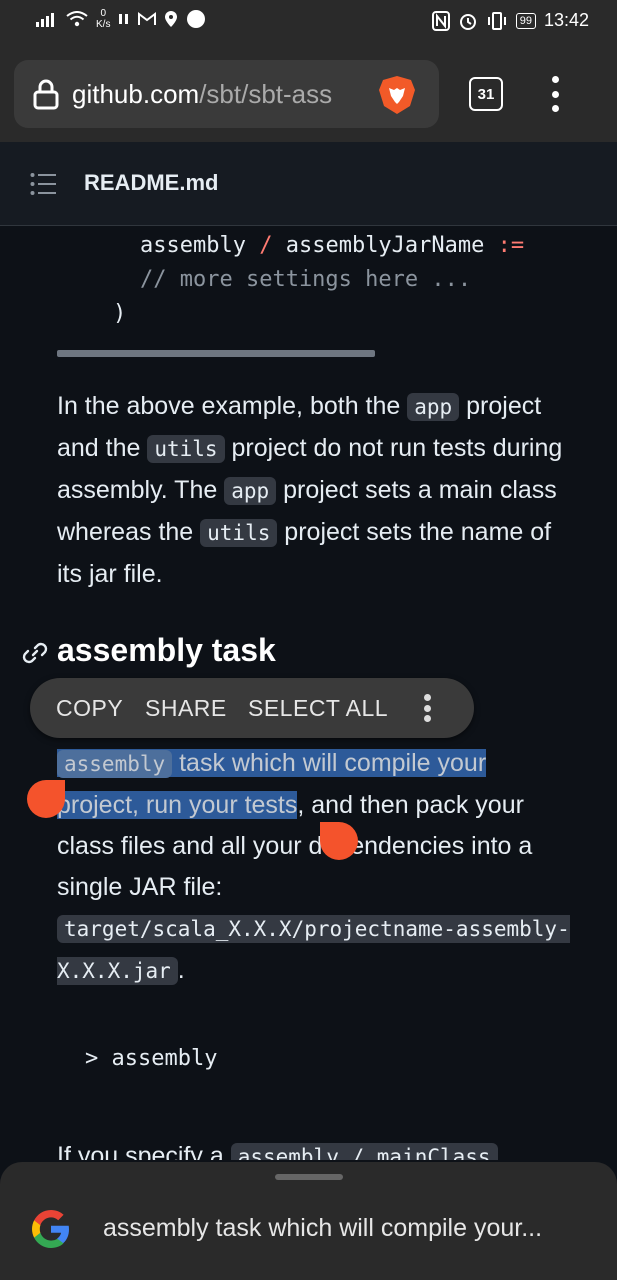 This screenshot has width=617, height=1280. Describe the element at coordinates (428, 708) in the screenshot. I see `more-options-icon` at that location.